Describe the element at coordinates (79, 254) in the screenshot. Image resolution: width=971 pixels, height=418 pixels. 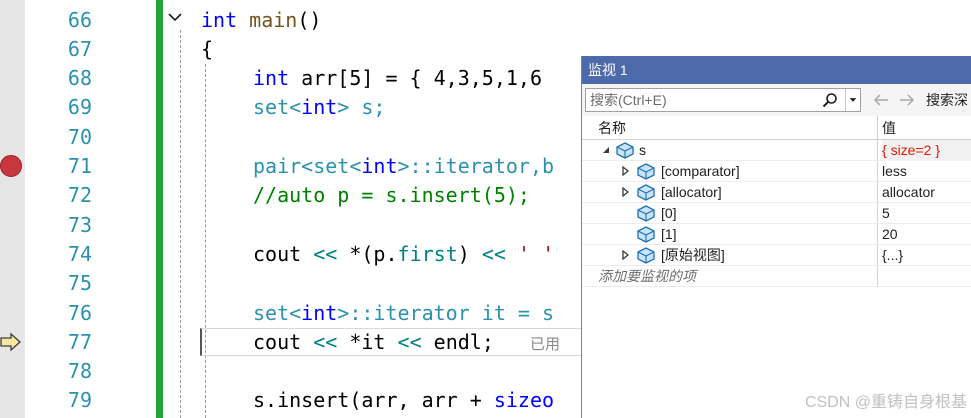
I see `line-number: 74` at that location.